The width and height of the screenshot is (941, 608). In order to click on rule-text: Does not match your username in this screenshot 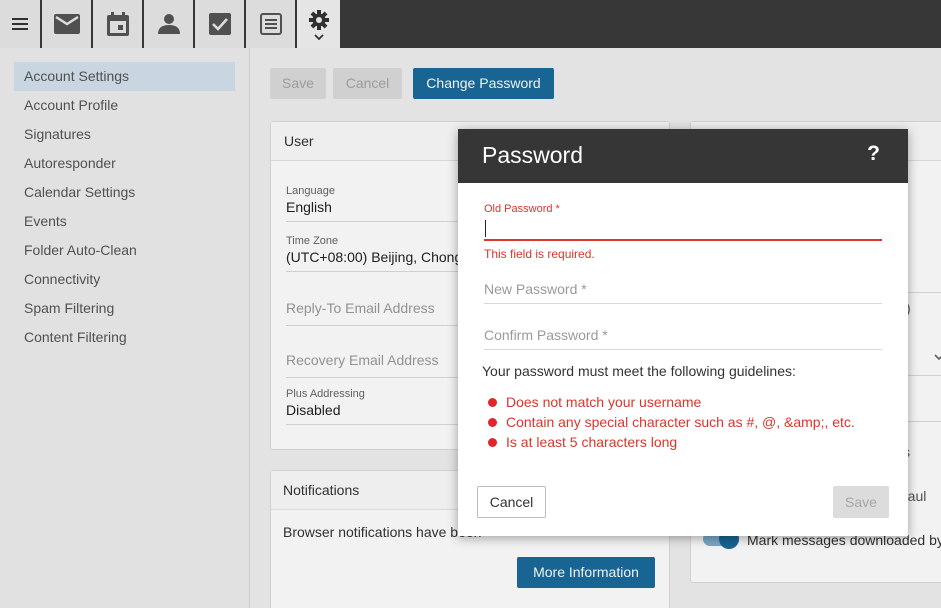, I will do `click(604, 402)`.